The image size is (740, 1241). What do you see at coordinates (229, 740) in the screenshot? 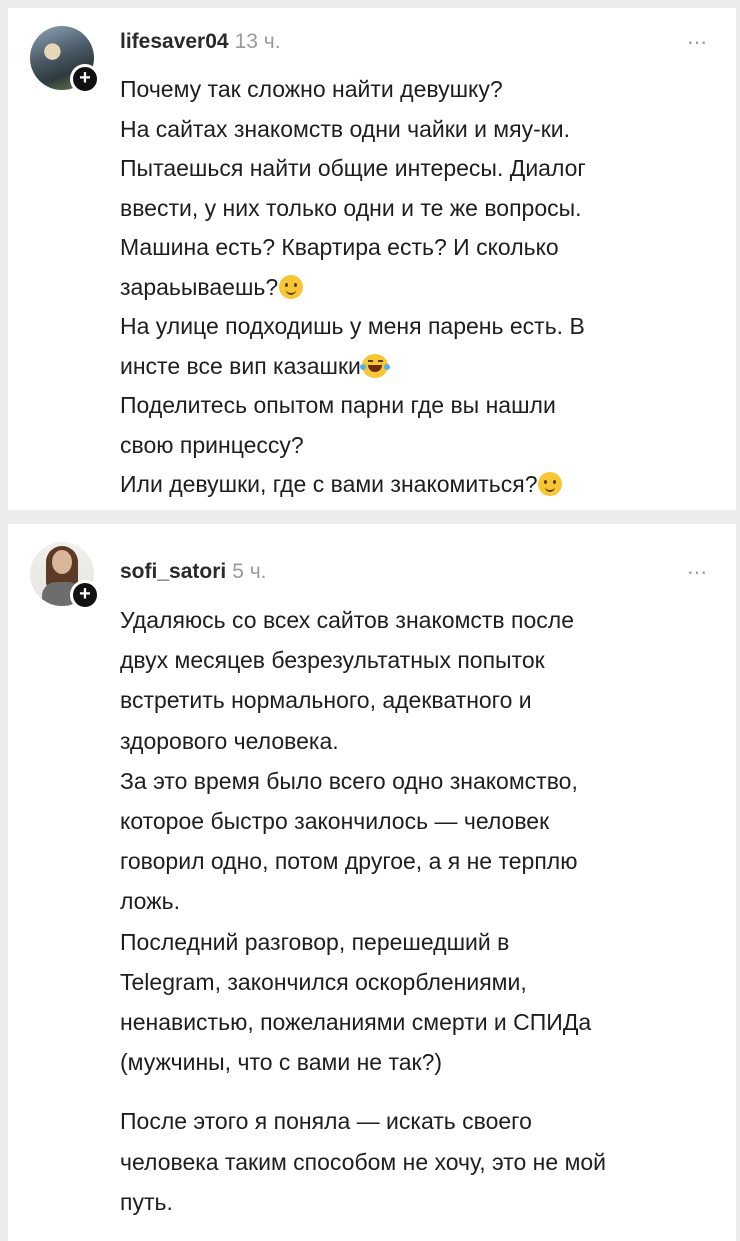
I see `text-line: здорового человека.` at bounding box center [229, 740].